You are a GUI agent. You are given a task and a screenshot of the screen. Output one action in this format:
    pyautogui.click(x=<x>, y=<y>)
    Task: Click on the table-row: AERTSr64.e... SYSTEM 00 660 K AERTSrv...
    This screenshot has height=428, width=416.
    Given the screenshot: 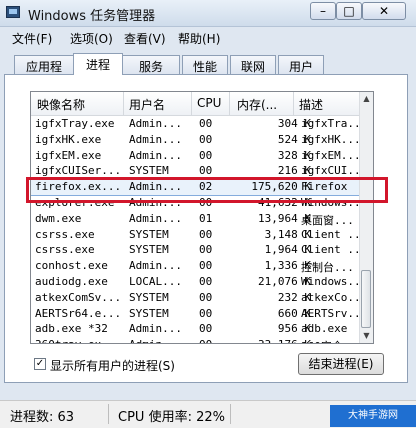 What is the action you would take?
    pyautogui.click(x=199, y=314)
    